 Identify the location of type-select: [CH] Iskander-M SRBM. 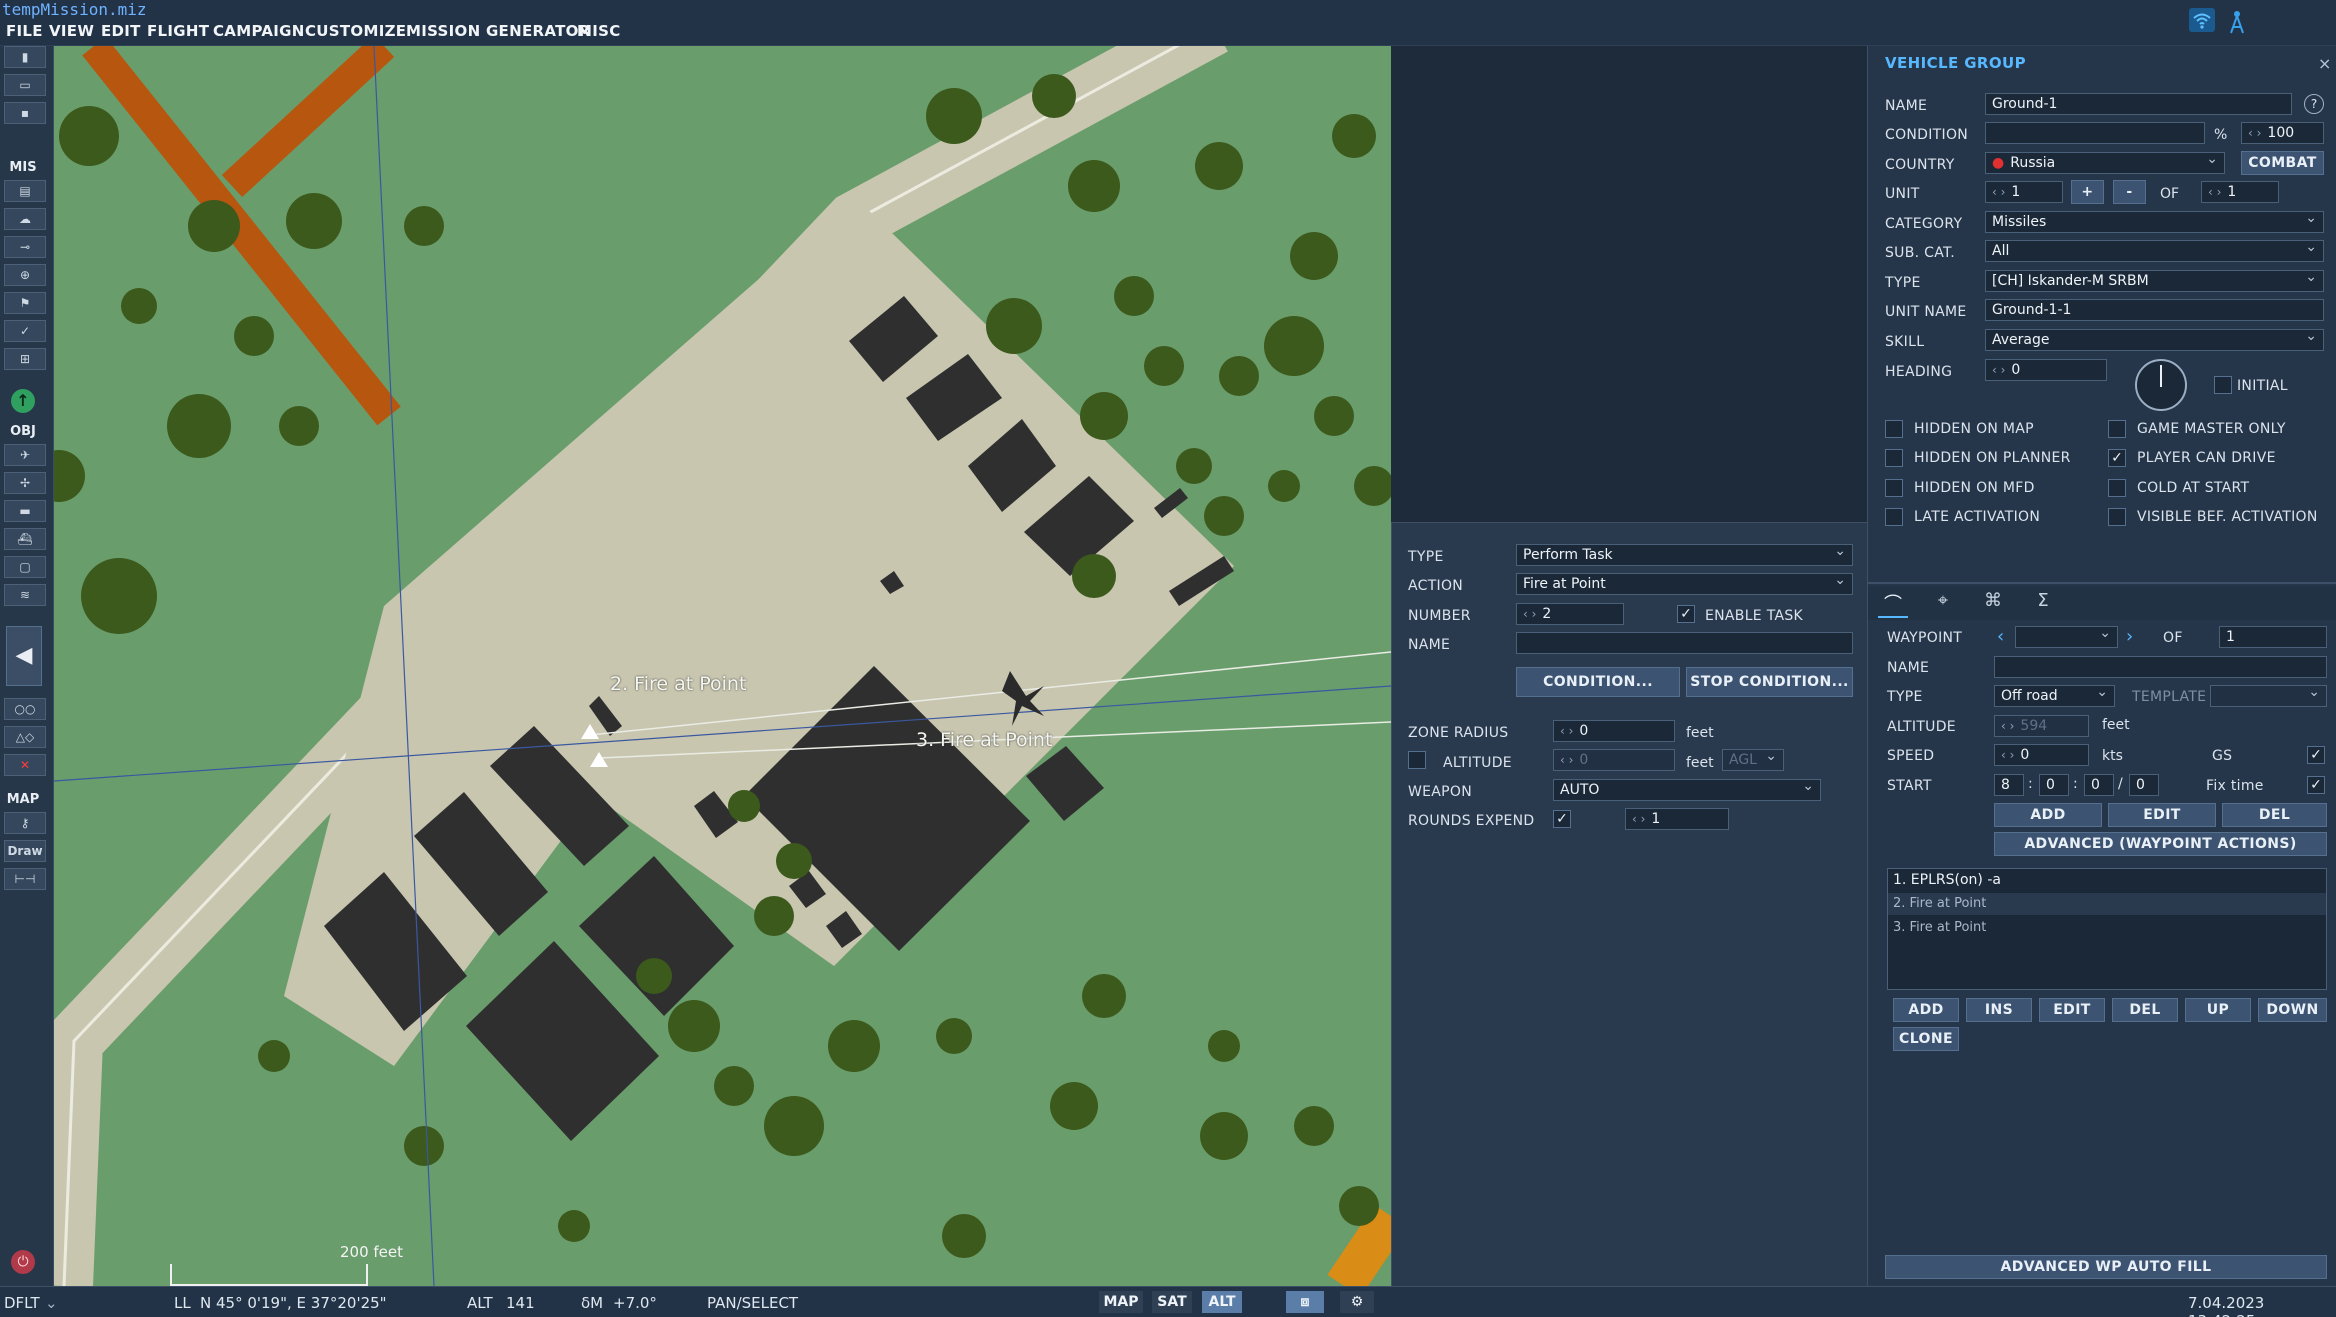
(2154, 281).